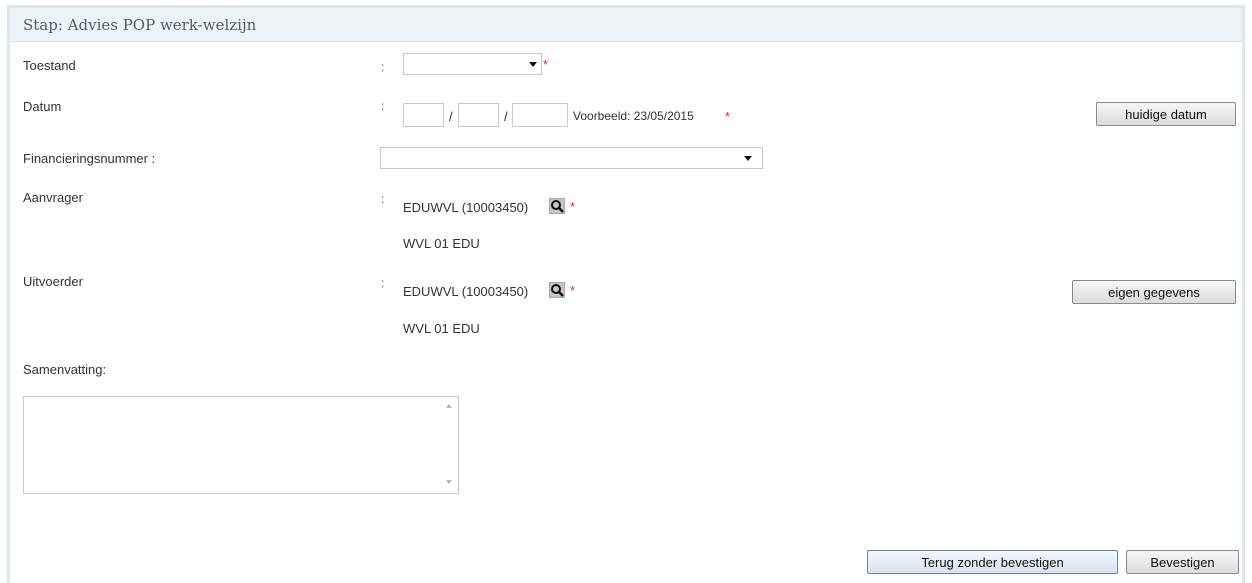 The image size is (1252, 583). I want to click on scroll-up-icon, so click(449, 406).